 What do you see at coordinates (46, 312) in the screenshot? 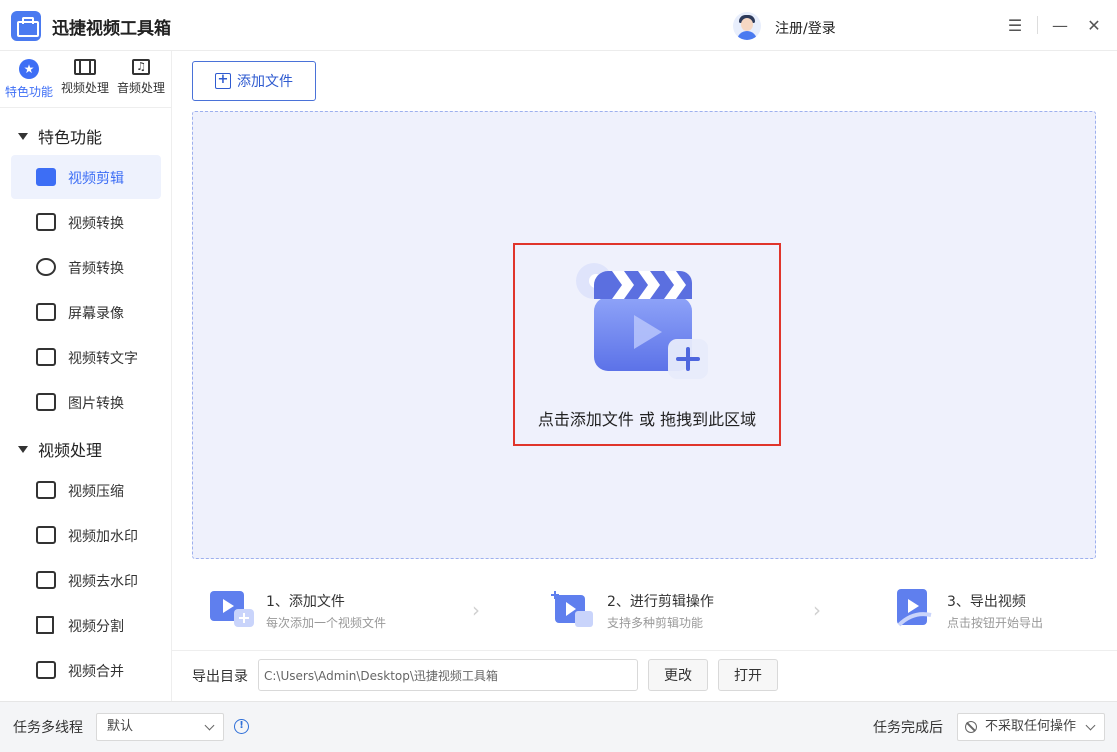
I see `screen-record-icon` at bounding box center [46, 312].